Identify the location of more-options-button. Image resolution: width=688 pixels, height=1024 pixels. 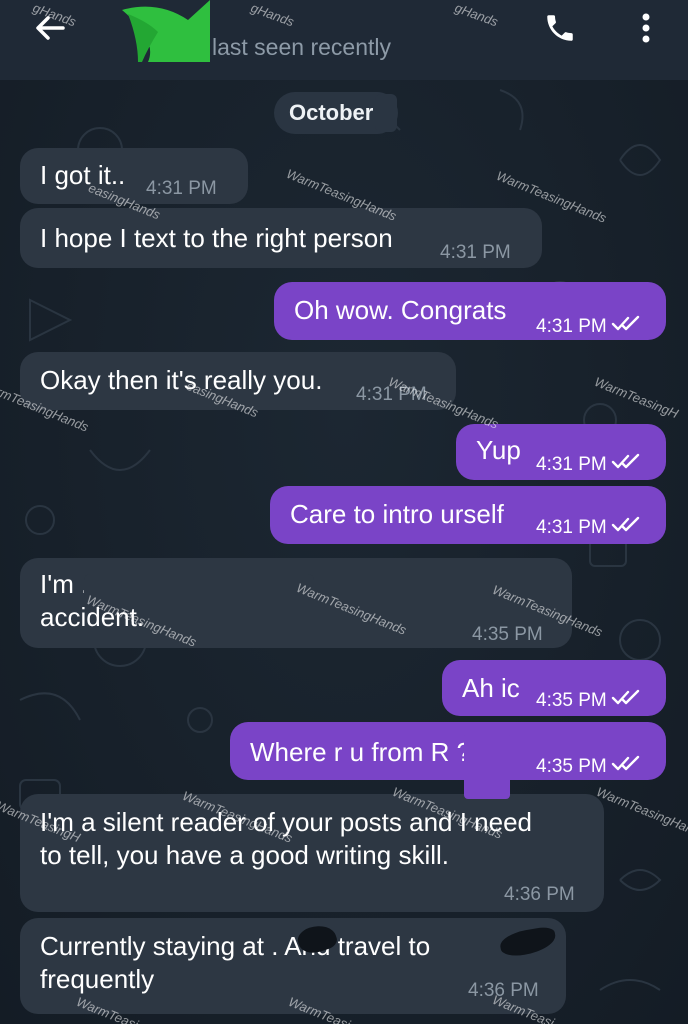
(646, 28).